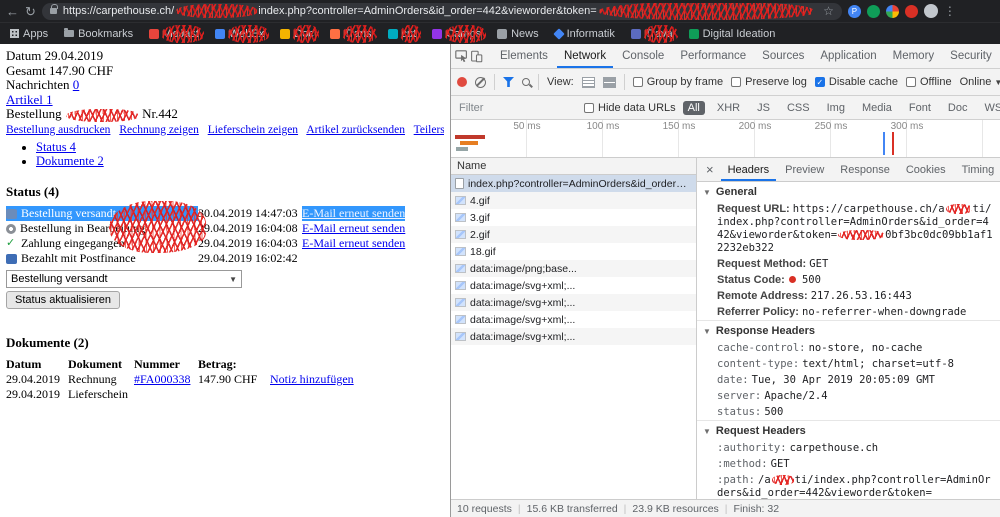 This screenshot has height=517, width=1000. What do you see at coordinates (930, 11) in the screenshot?
I see `profile-avatar` at bounding box center [930, 11].